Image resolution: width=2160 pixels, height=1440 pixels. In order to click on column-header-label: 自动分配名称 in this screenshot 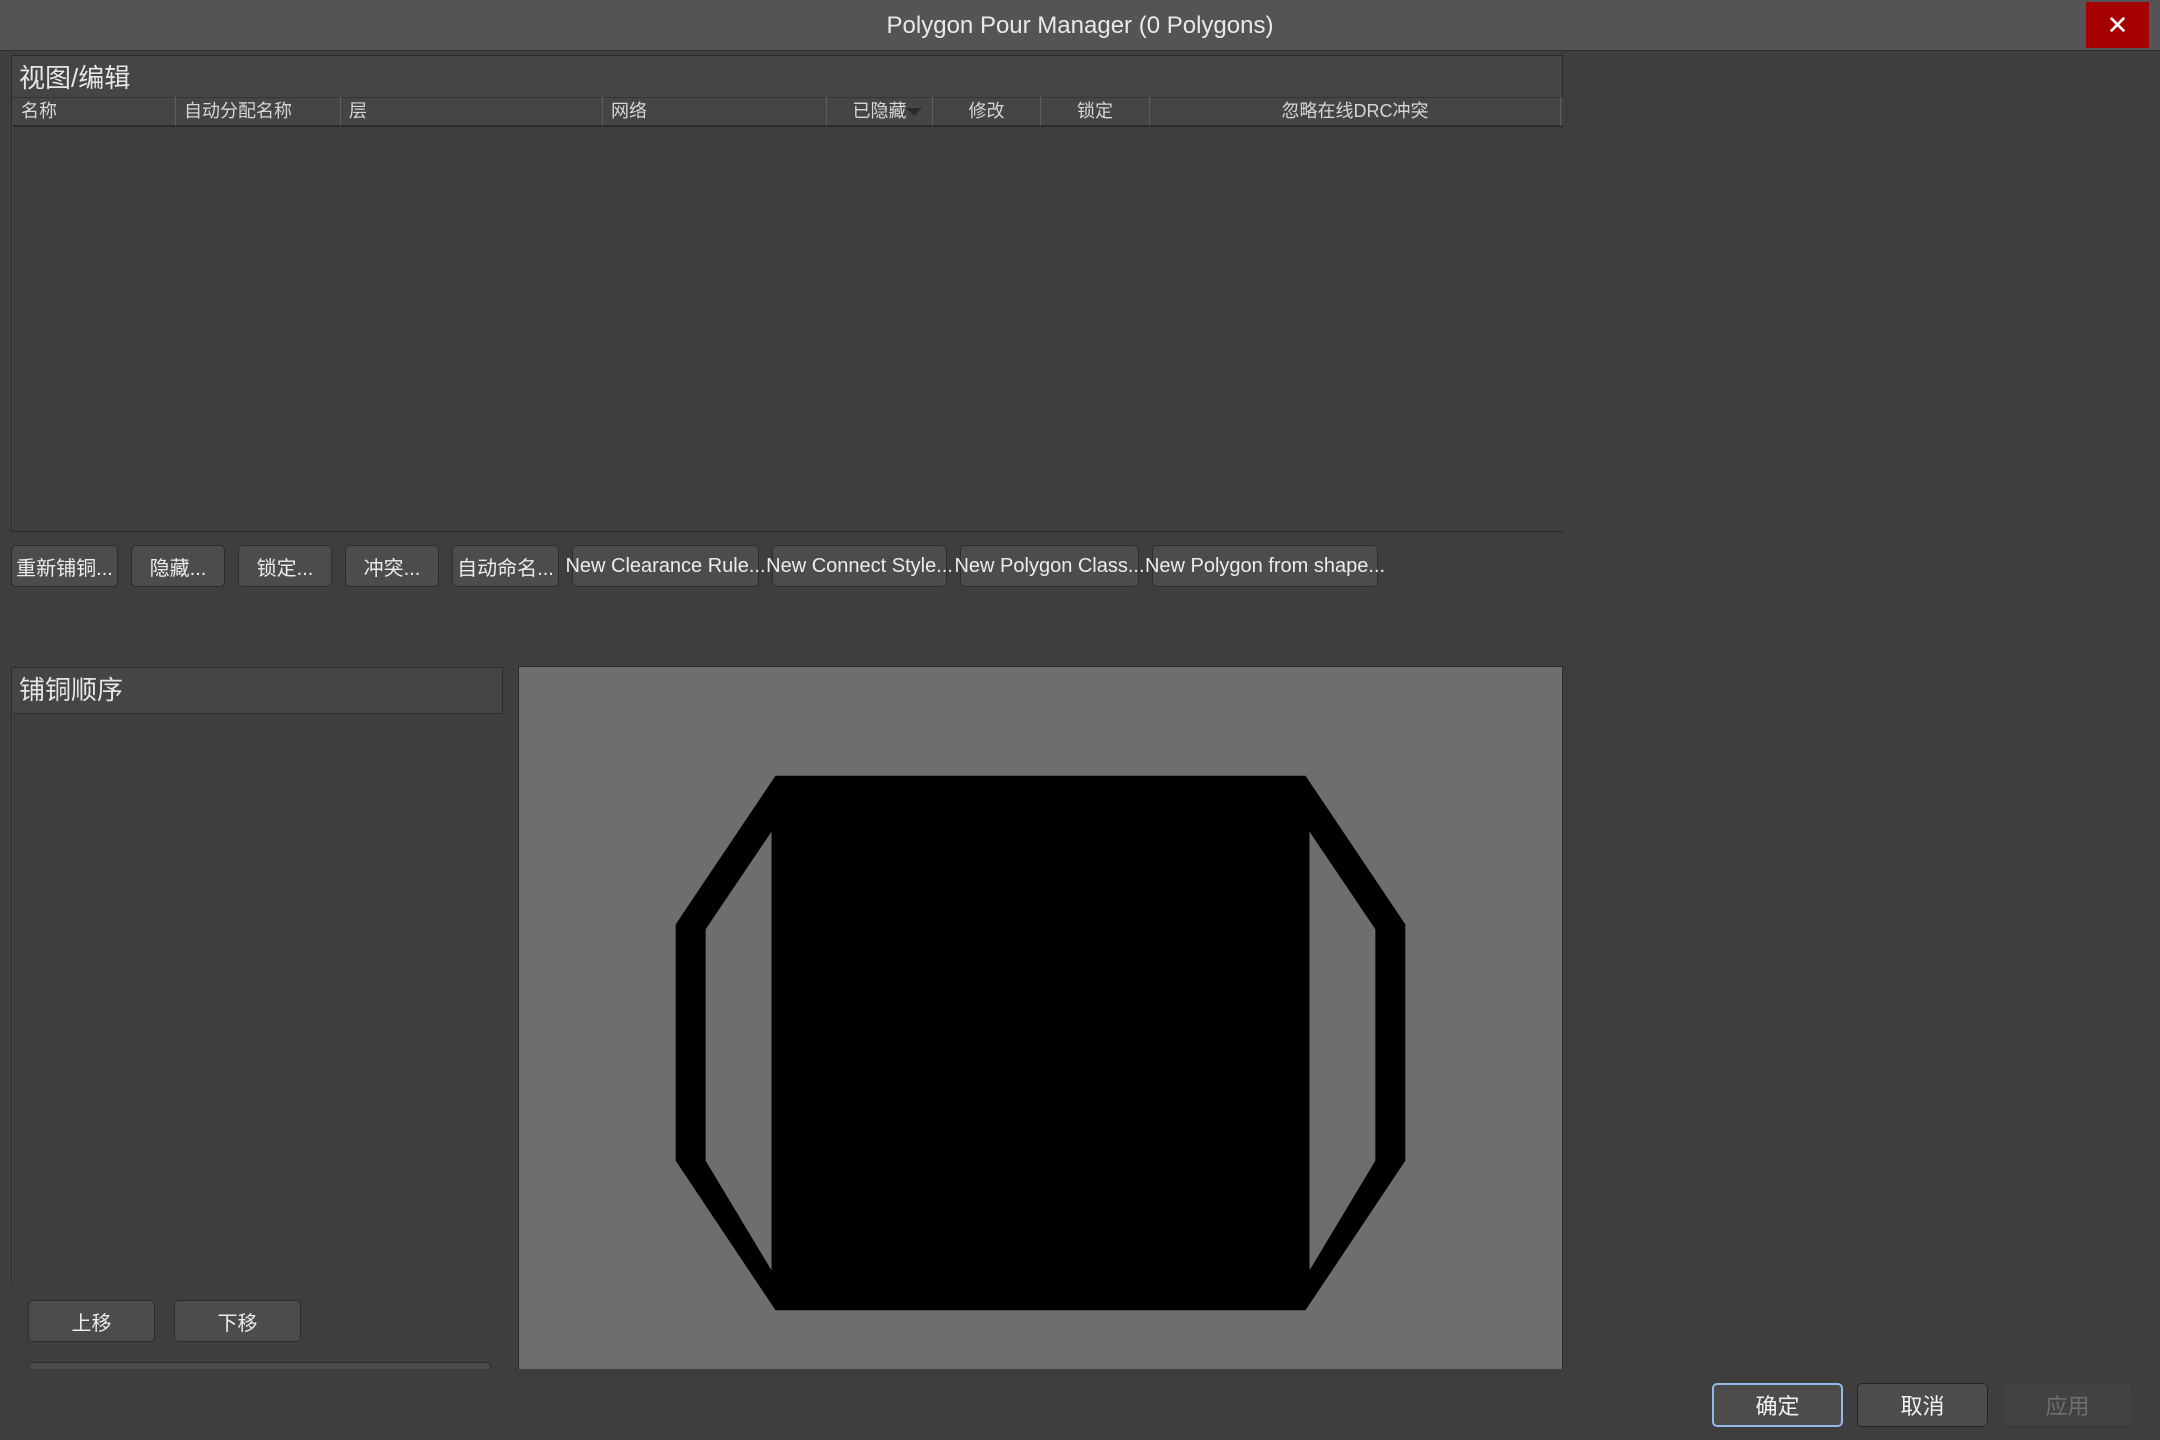, I will do `click(238, 111)`.